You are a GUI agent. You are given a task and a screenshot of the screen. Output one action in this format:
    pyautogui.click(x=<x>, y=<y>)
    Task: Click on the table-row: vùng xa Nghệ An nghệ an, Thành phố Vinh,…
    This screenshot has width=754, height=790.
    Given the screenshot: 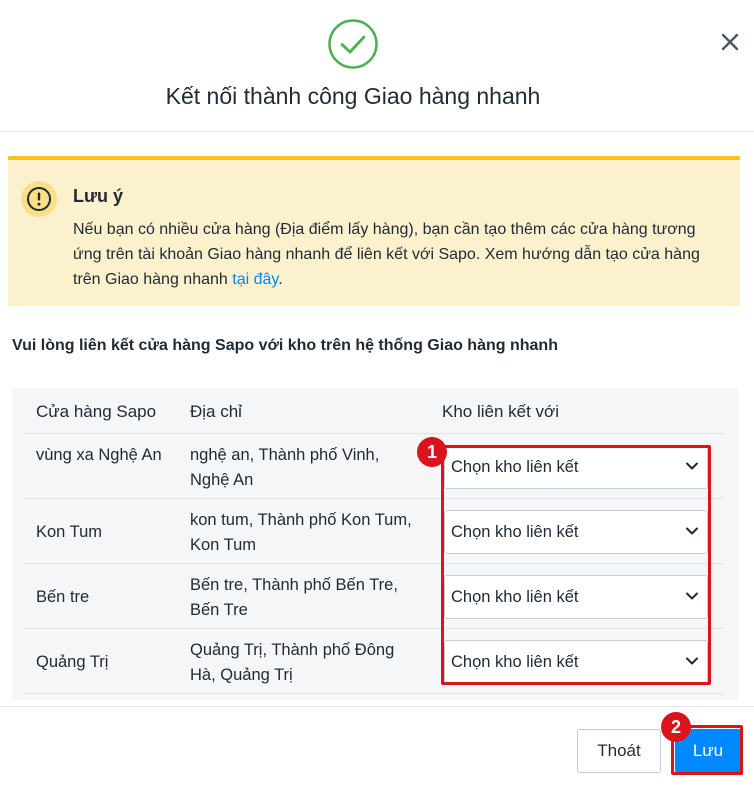 What is the action you would take?
    pyautogui.click(x=373, y=465)
    